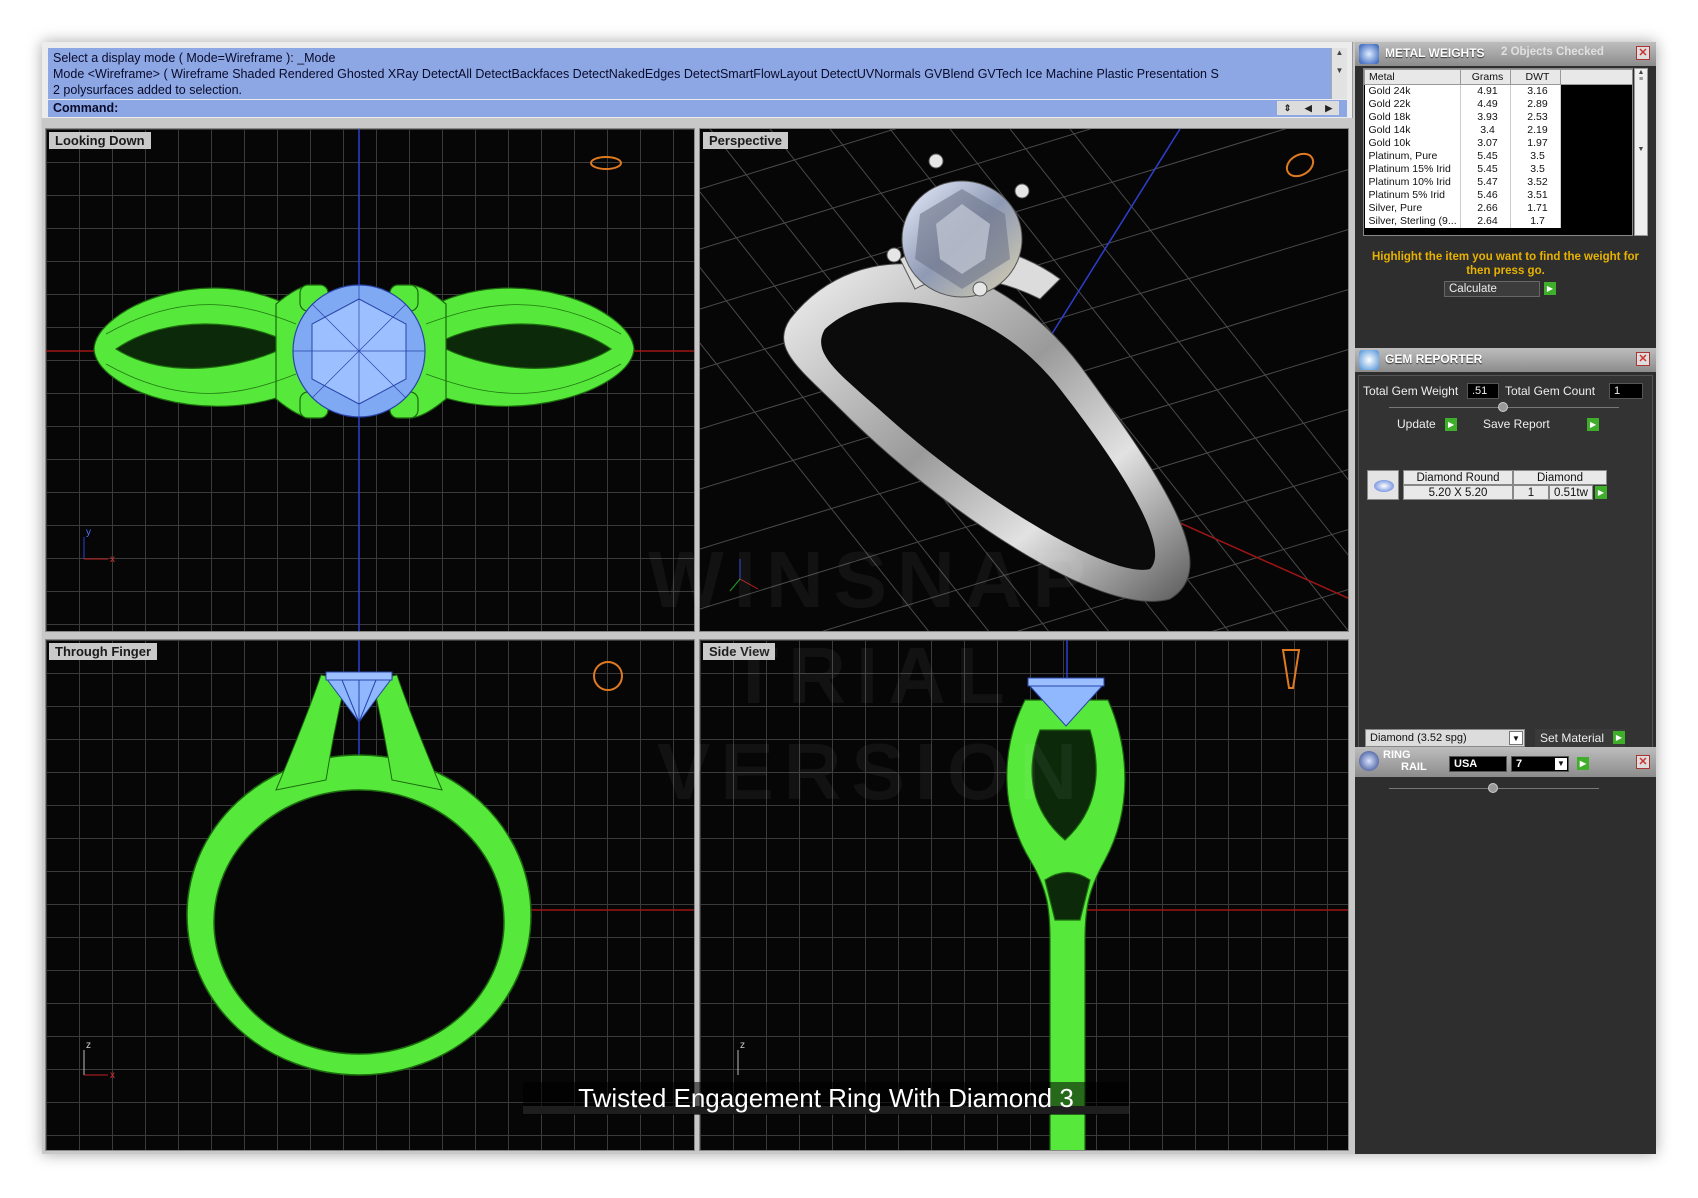 Image resolution: width=1698 pixels, height=1198 pixels. I want to click on table-row: Gold 14k 3.4 2.19, so click(1498, 130).